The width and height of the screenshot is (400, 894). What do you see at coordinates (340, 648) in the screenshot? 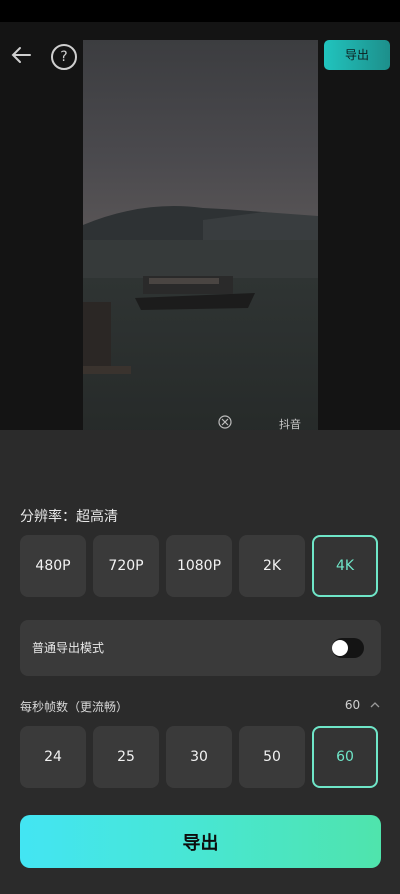
I see `toggle-knob` at bounding box center [340, 648].